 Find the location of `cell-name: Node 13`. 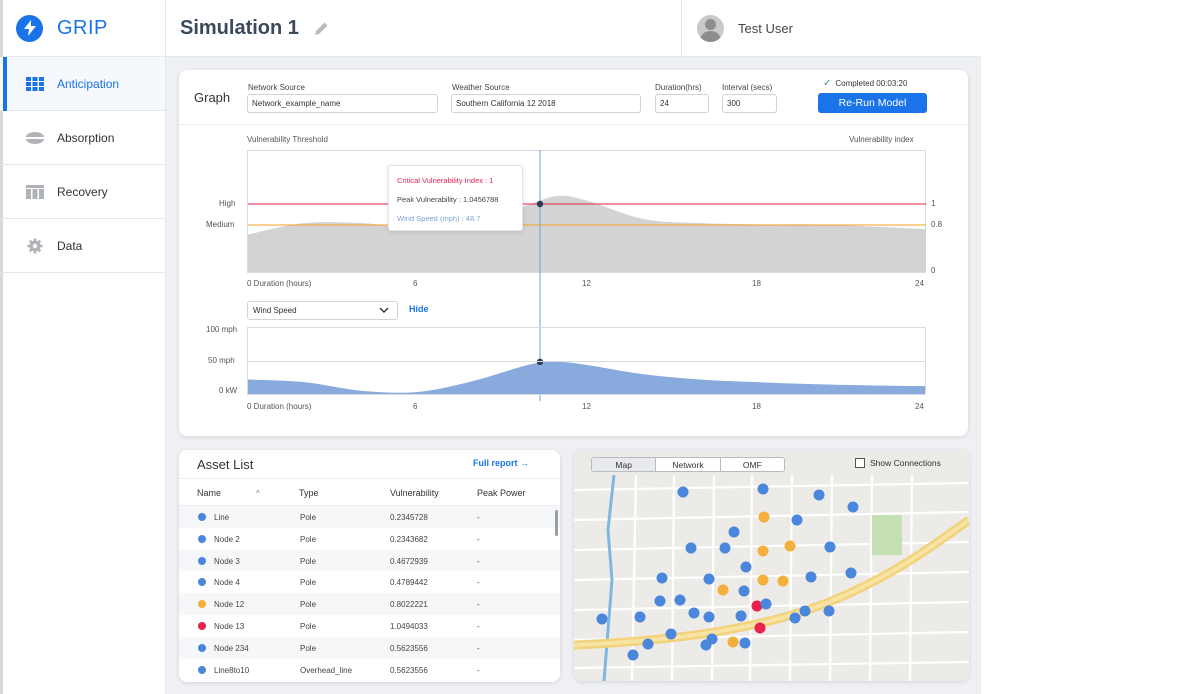

cell-name: Node 13 is located at coordinates (229, 626).